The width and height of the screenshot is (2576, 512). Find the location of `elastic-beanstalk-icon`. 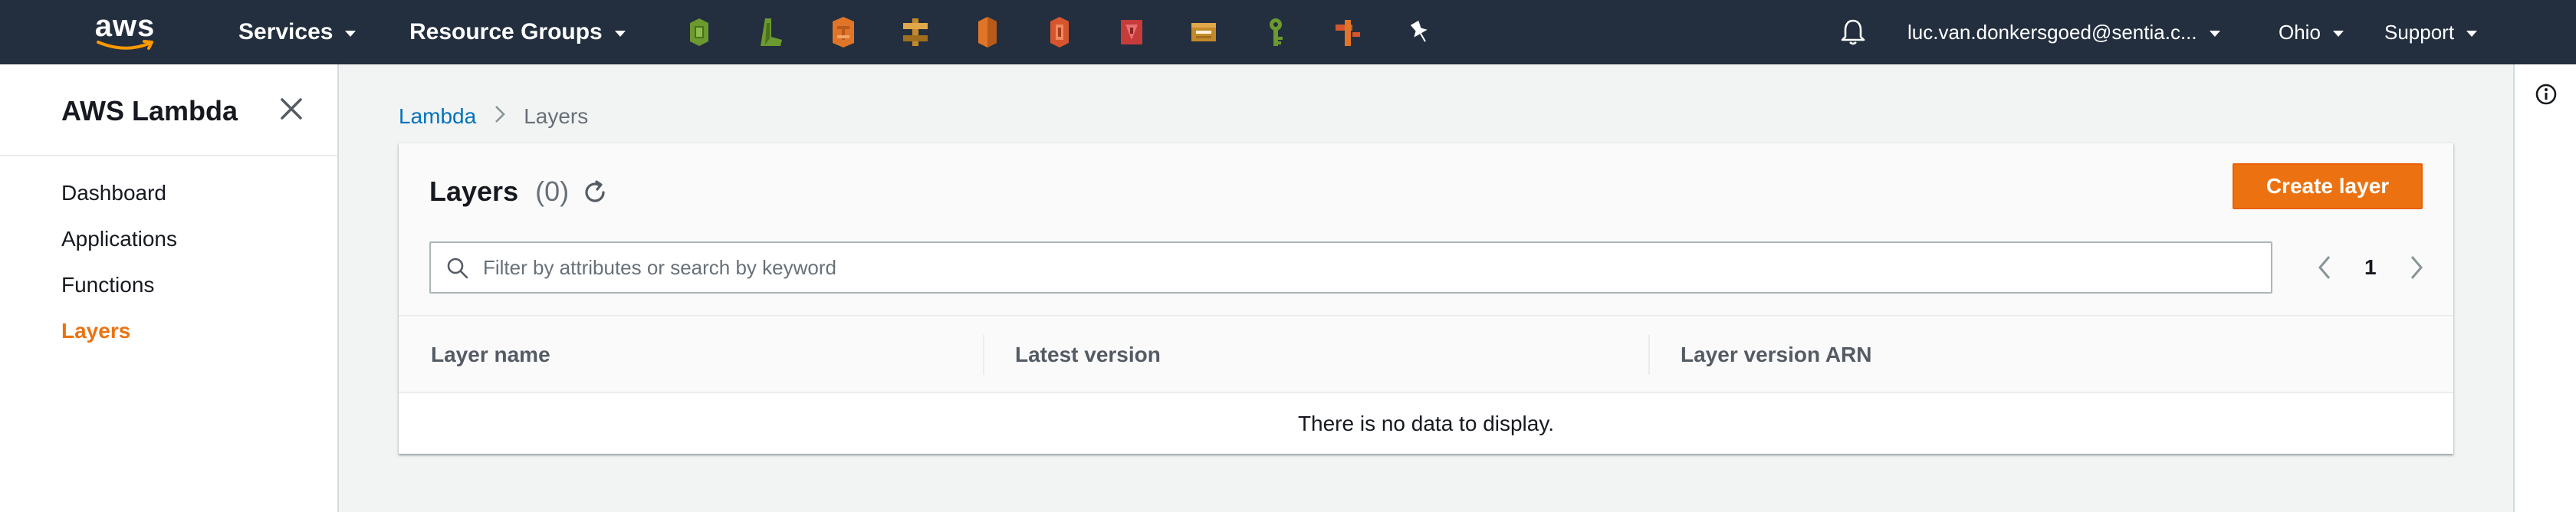

elastic-beanstalk-icon is located at coordinates (771, 32).